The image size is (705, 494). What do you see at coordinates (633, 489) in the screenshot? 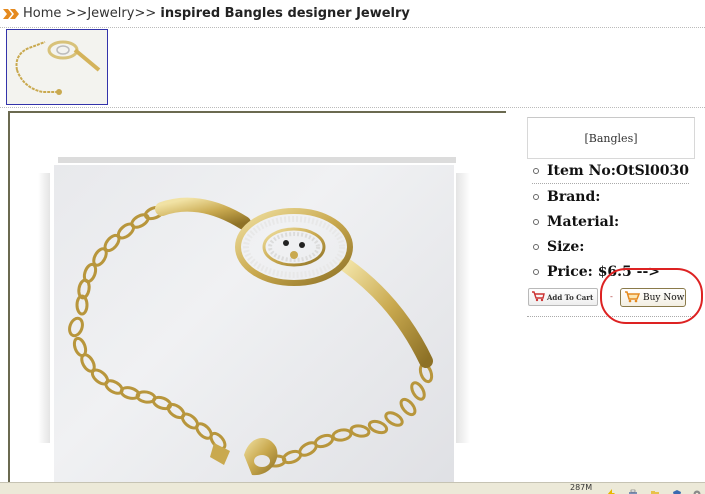
I see `printer-icon` at bounding box center [633, 489].